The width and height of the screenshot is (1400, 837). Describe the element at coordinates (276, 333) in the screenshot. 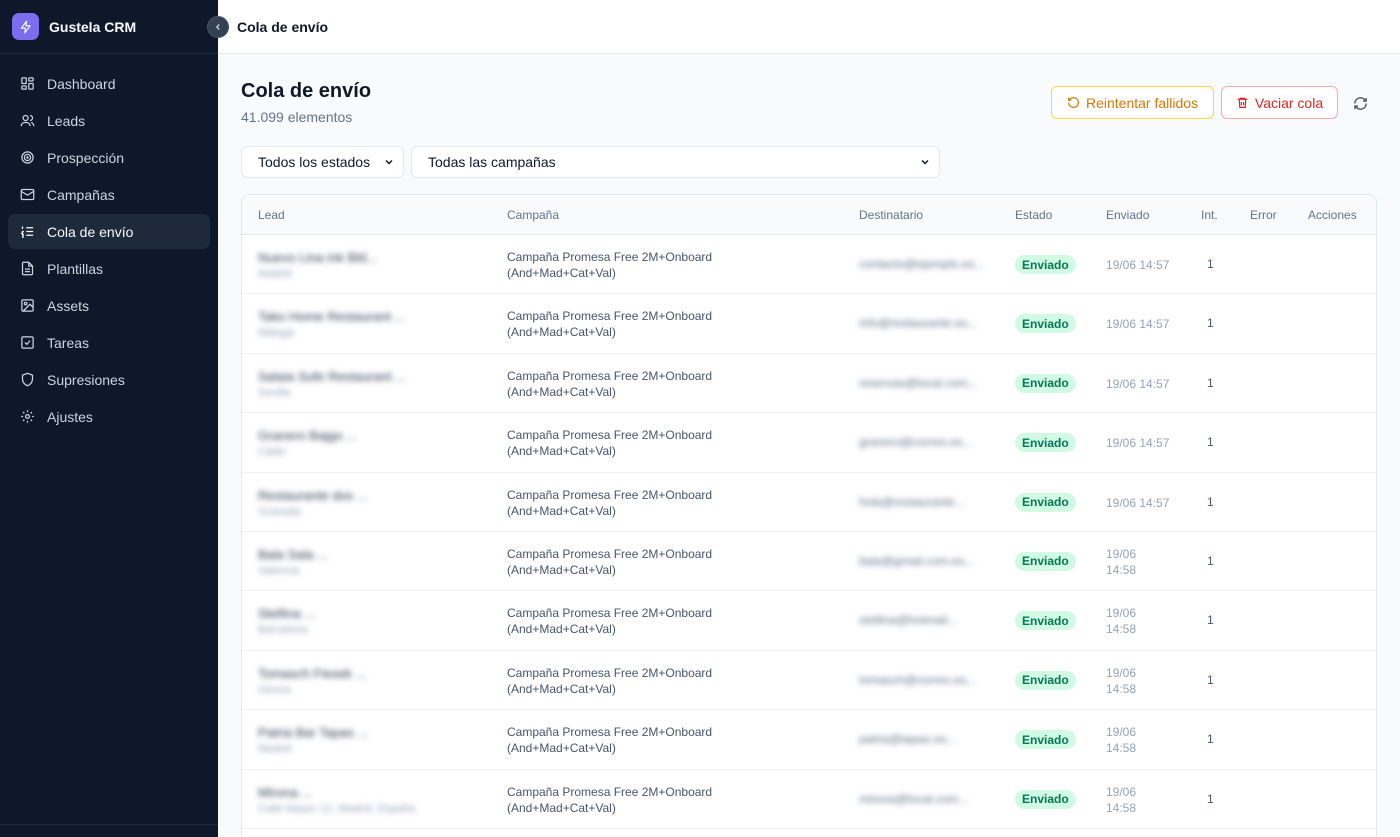

I see `lead-location: Málaga` at that location.